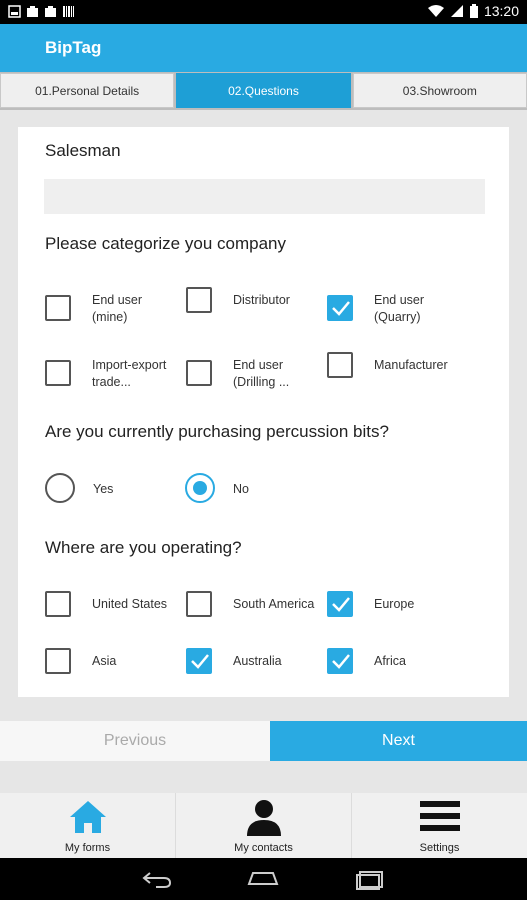 Image resolution: width=527 pixels, height=900 pixels. I want to click on checkbox-end-user-drilling, so click(199, 373).